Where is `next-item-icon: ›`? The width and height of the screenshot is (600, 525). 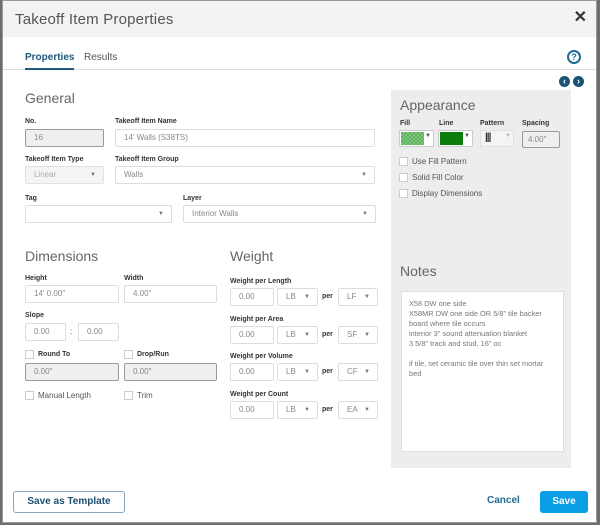
next-item-icon: › is located at coordinates (578, 81).